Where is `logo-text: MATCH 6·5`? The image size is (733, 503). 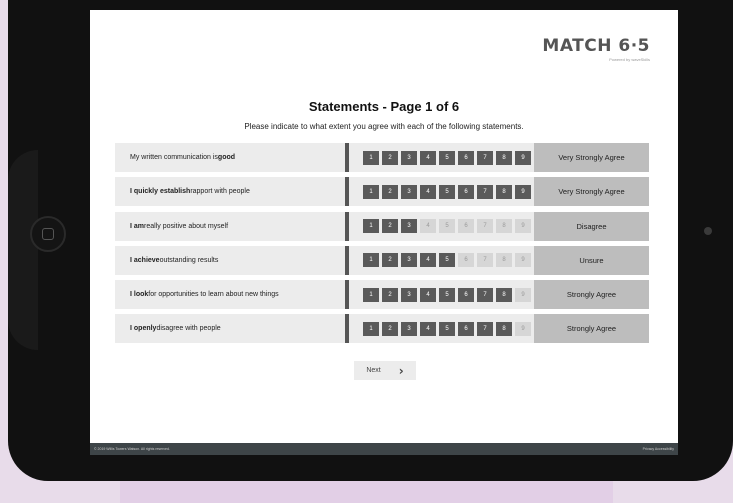 logo-text: MATCH 6·5 is located at coordinates (596, 46).